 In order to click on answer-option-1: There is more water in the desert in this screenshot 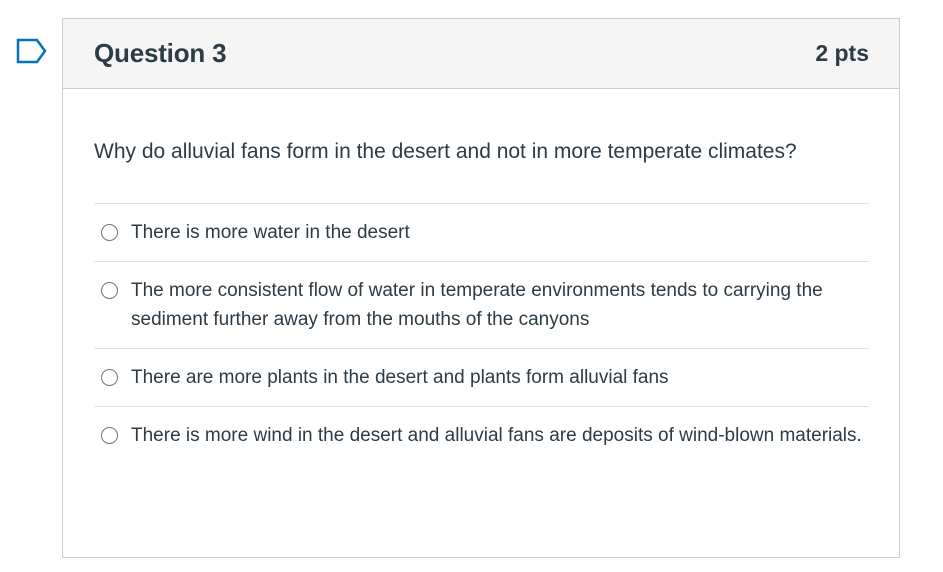, I will do `click(481, 233)`.